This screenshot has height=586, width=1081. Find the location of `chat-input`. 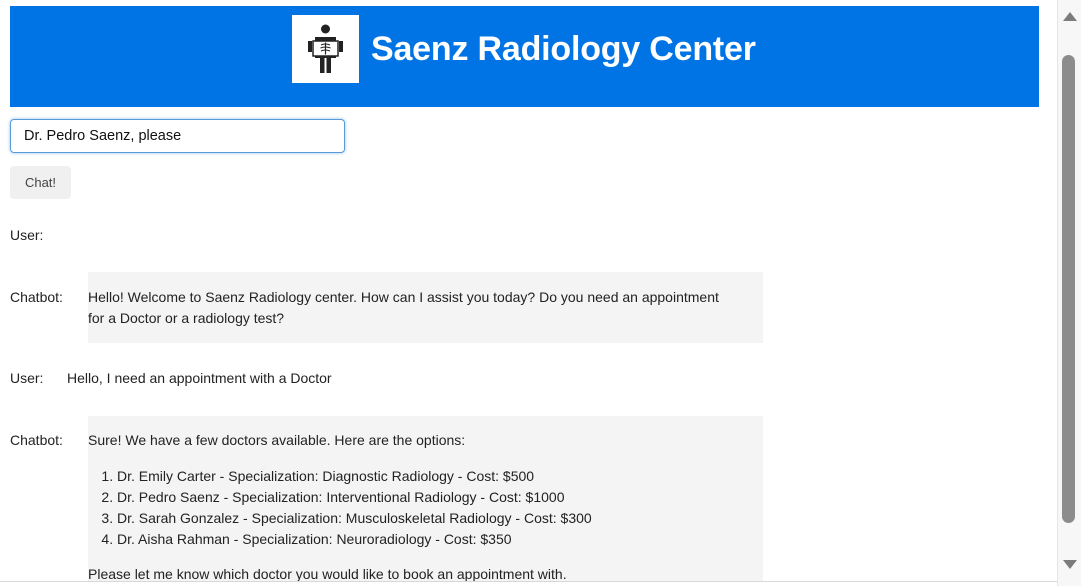

chat-input is located at coordinates (177, 136).